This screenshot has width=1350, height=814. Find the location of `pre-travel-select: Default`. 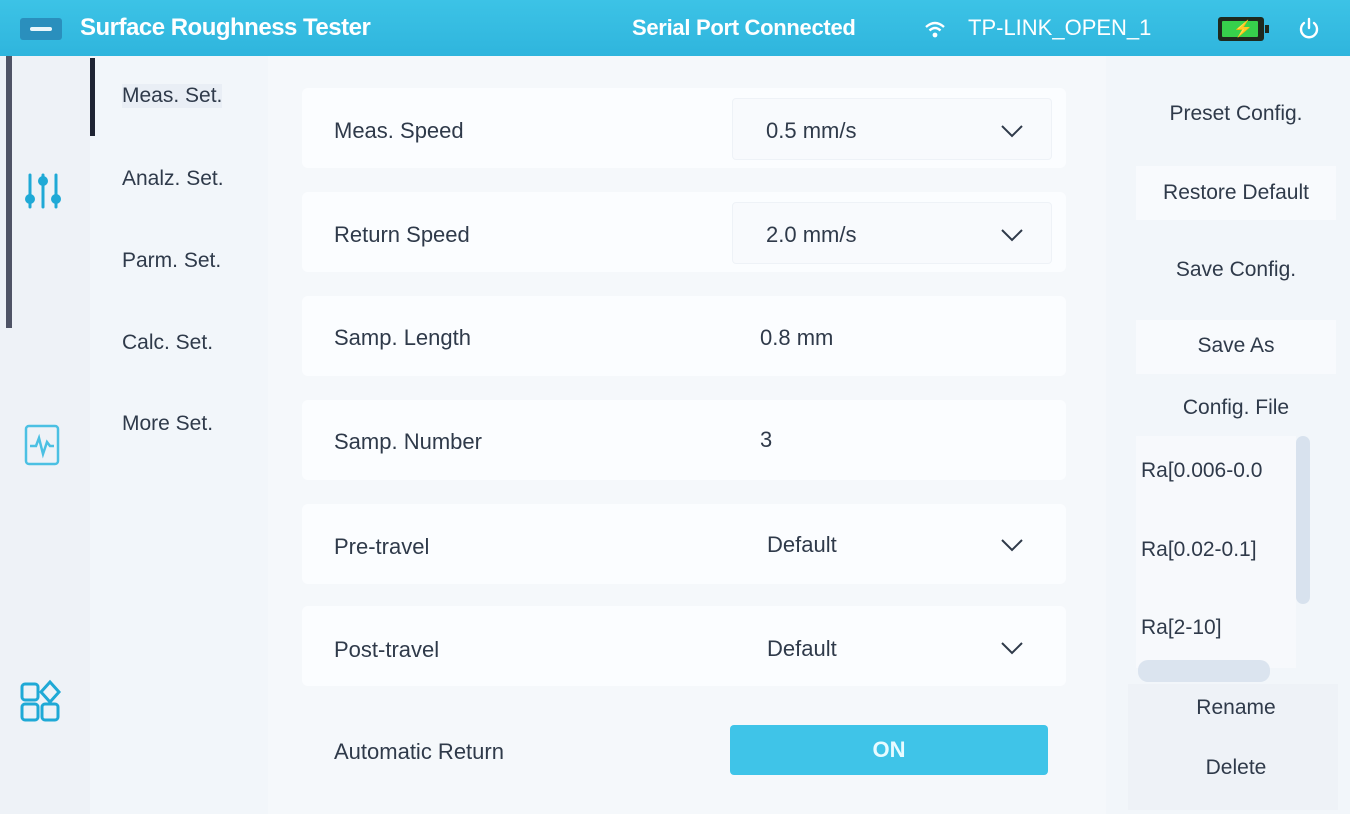

pre-travel-select: Default is located at coordinates (802, 545).